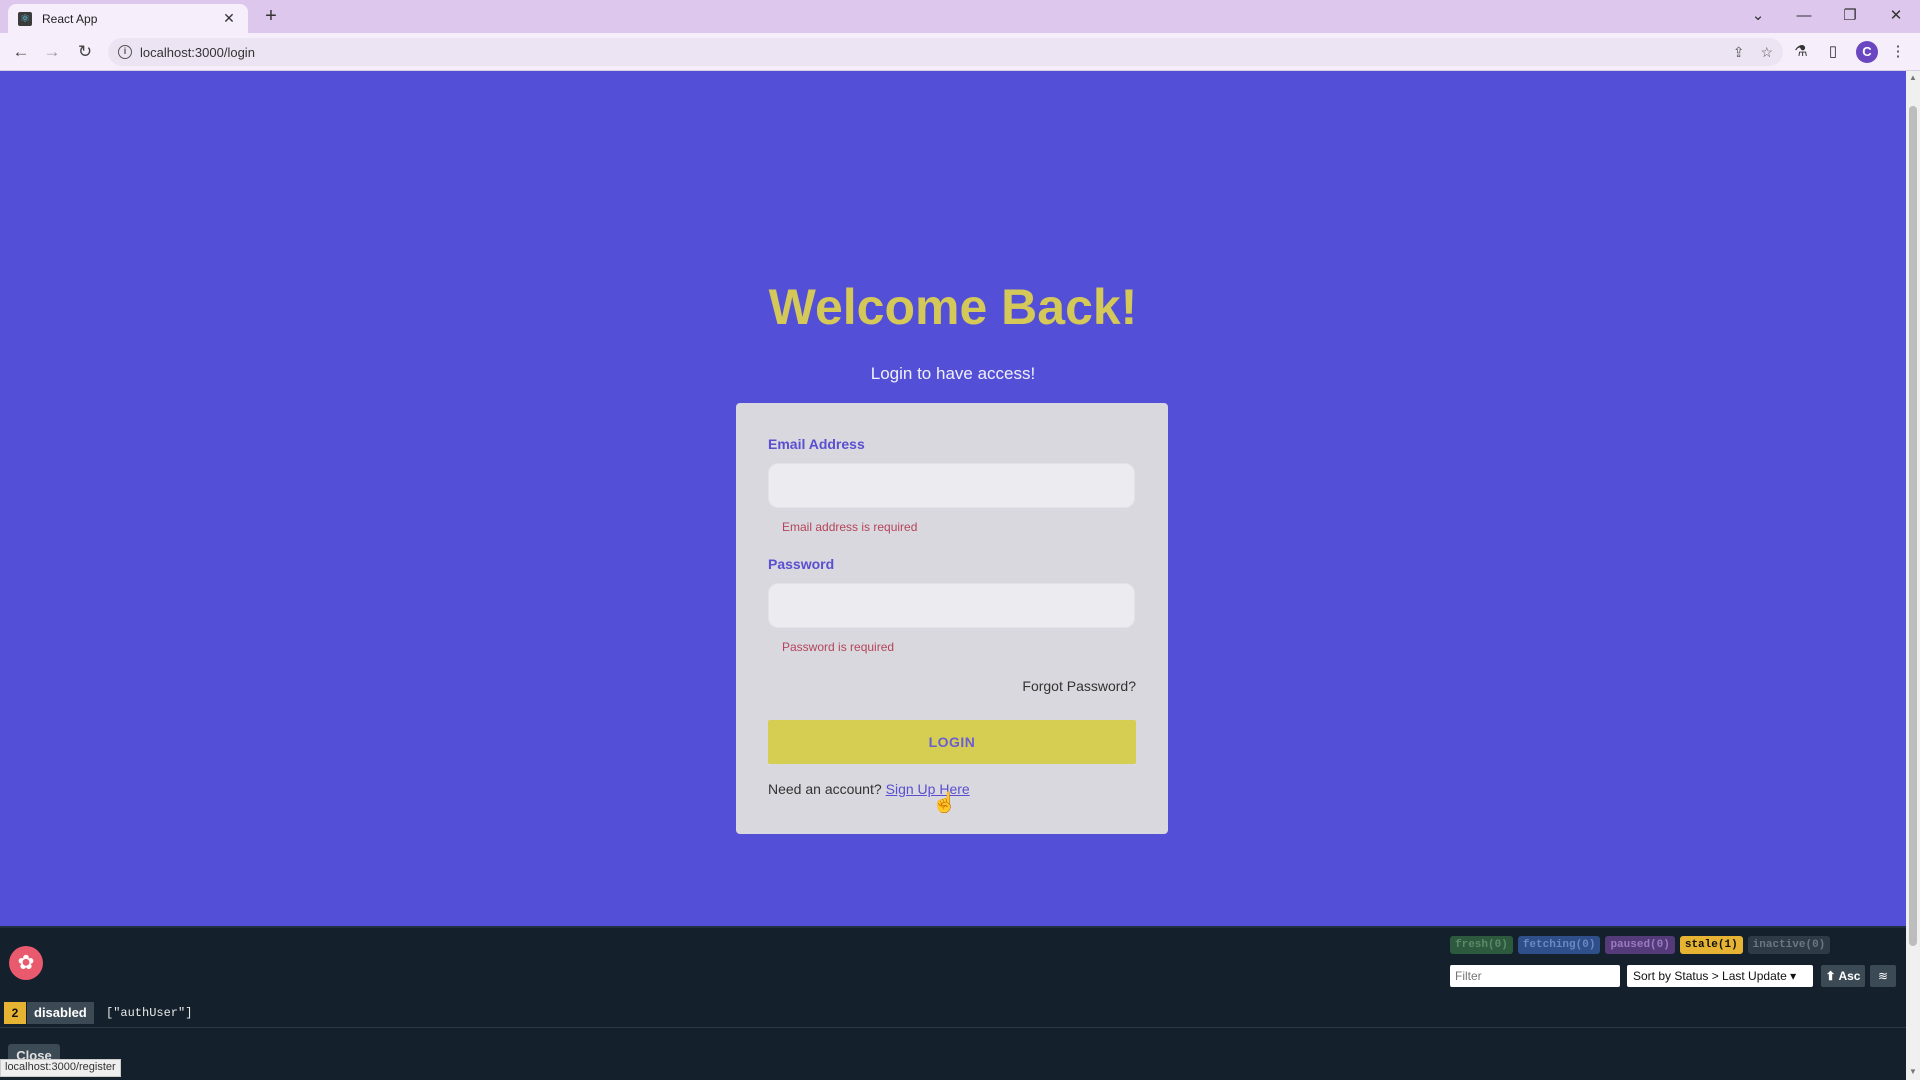 The height and width of the screenshot is (1080, 1920). I want to click on sort-select: Sort by Status > Last Update ▾, so click(1720, 976).